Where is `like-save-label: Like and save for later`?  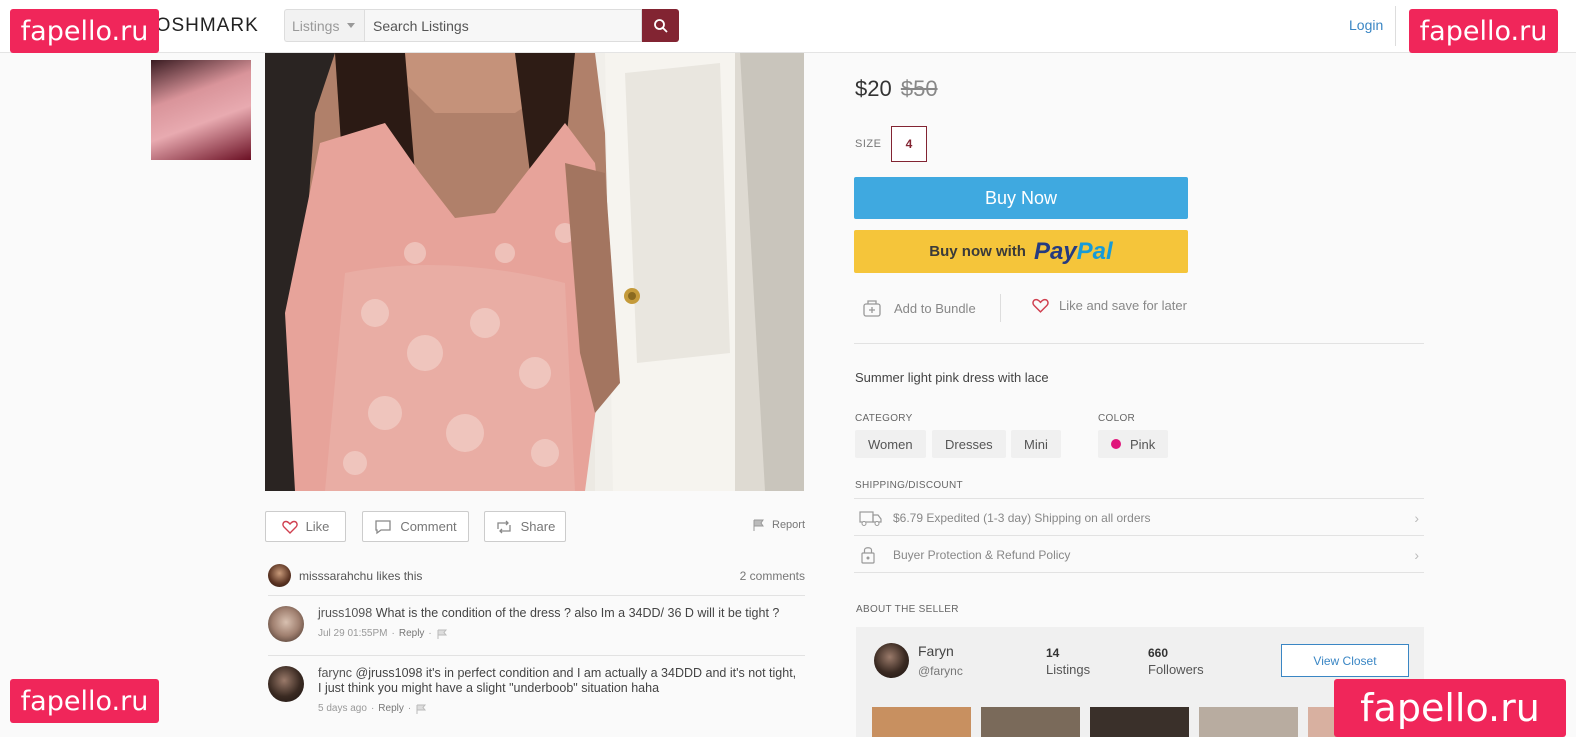 like-save-label: Like and save for later is located at coordinates (1123, 305).